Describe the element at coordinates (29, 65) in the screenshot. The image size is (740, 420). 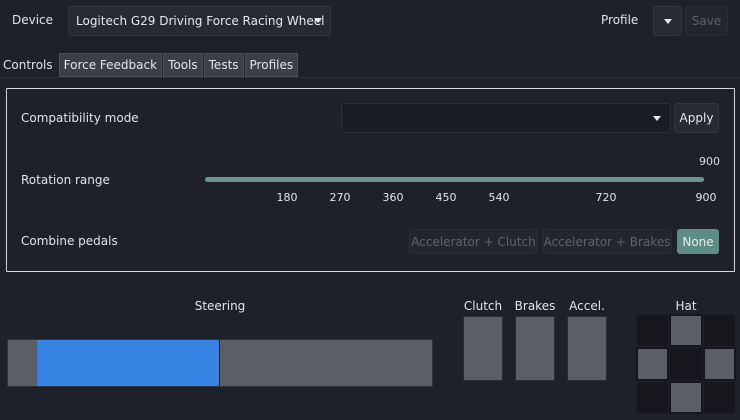
I see `tab-controls: Controls` at that location.